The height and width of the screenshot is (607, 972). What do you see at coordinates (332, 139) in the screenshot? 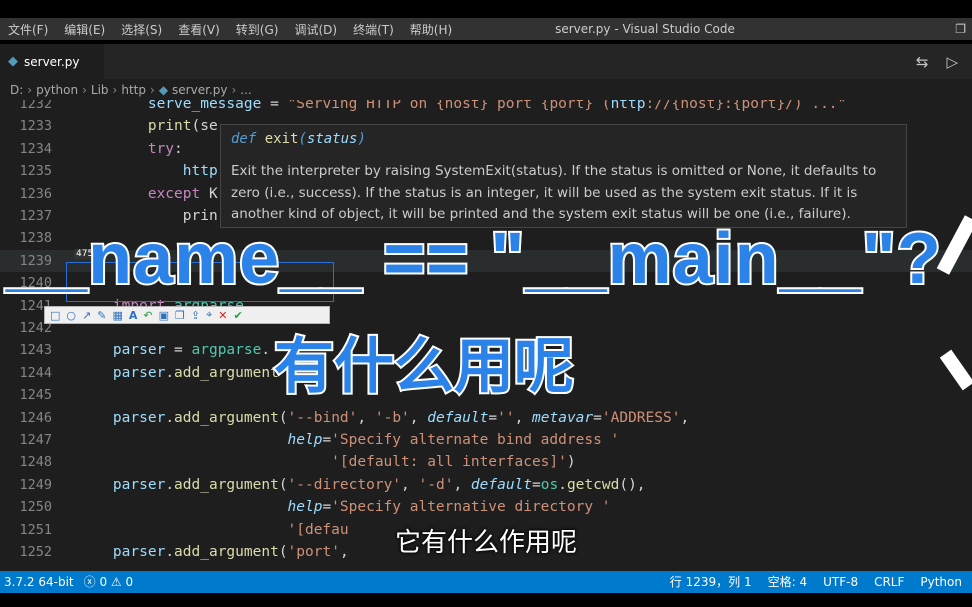
I see `function-param: status` at bounding box center [332, 139].